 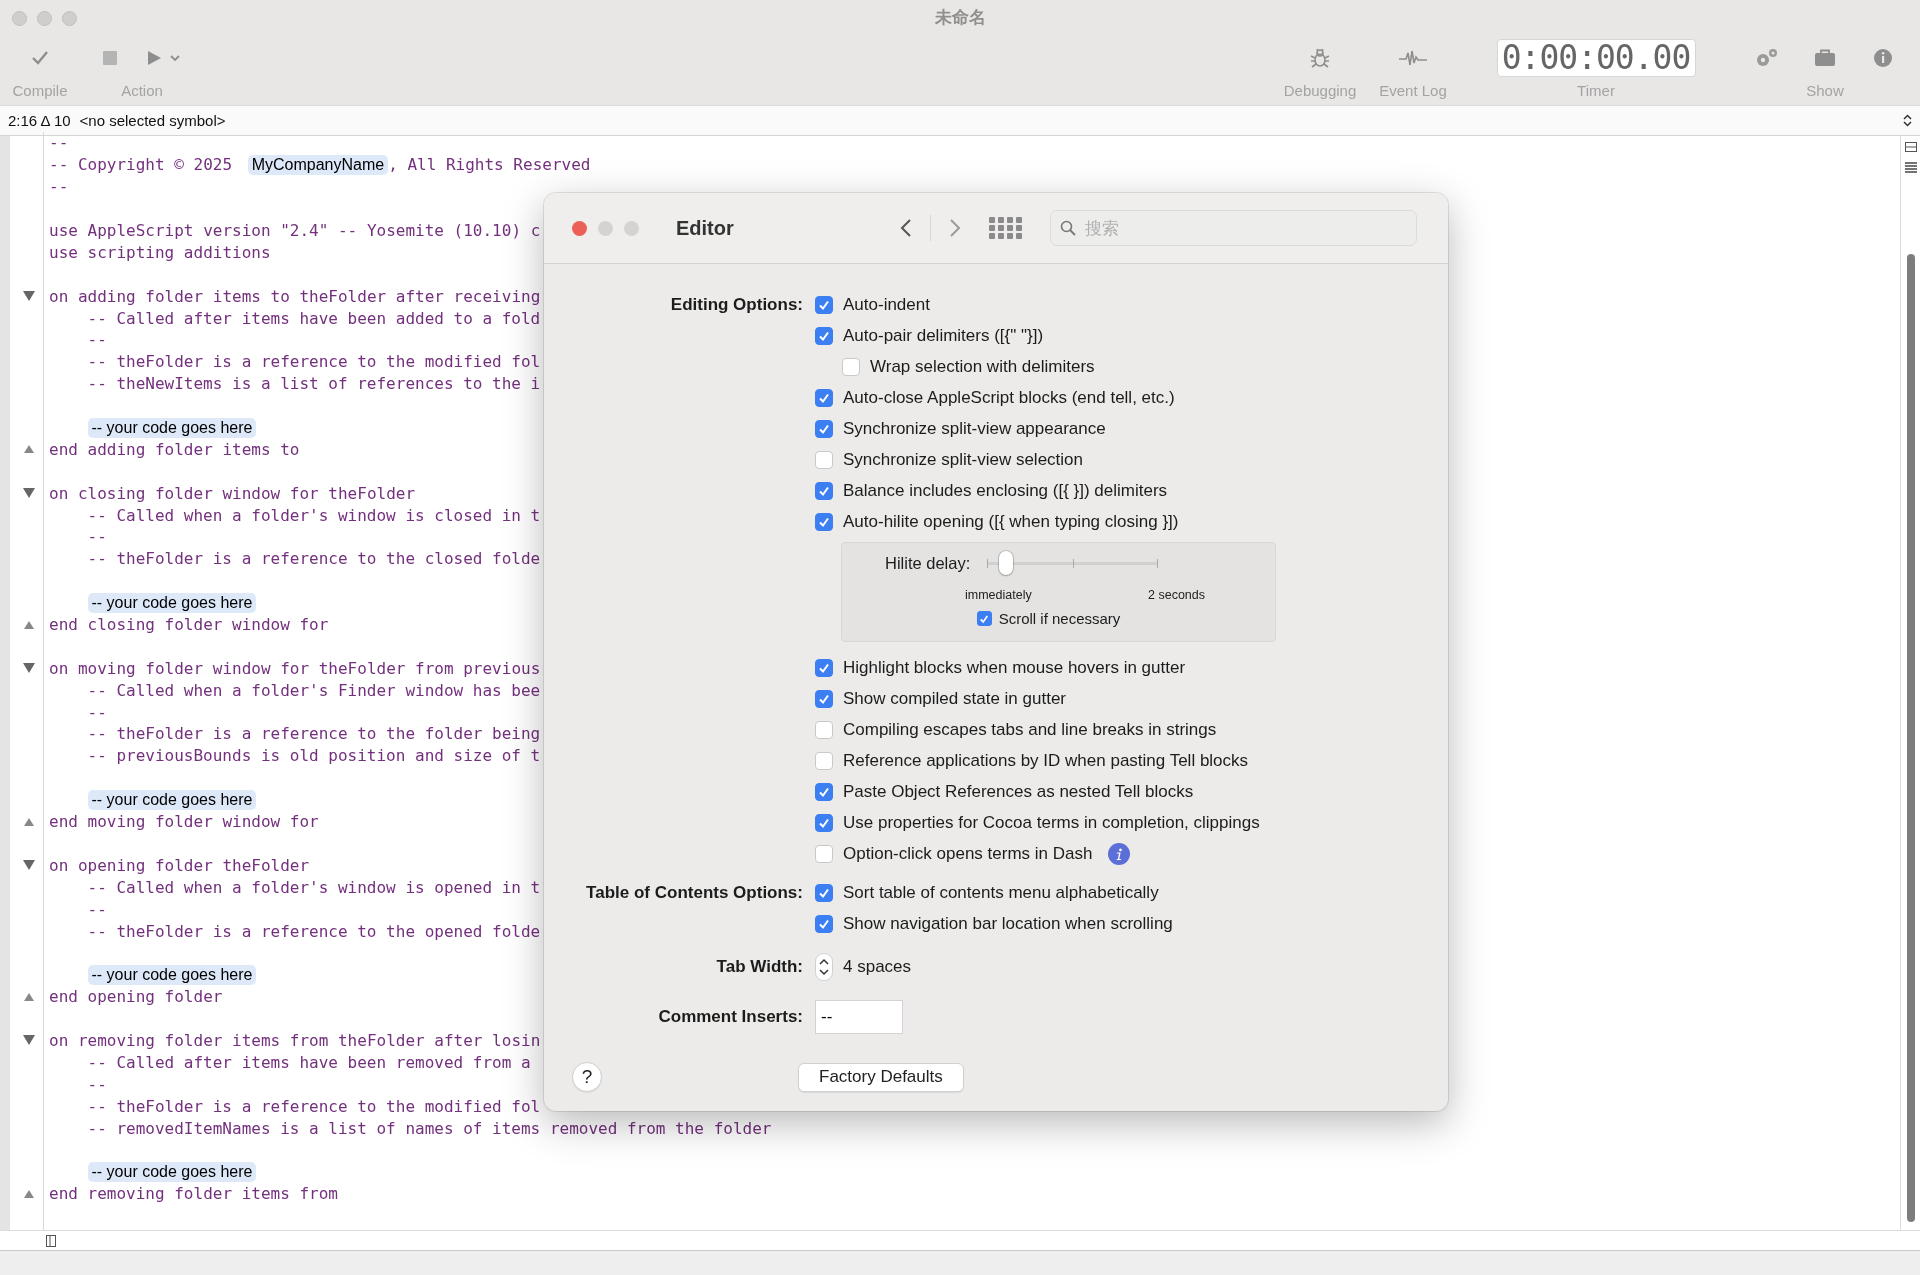 I want to click on code-text: -- Copyright © 2025, so click(x=141, y=165).